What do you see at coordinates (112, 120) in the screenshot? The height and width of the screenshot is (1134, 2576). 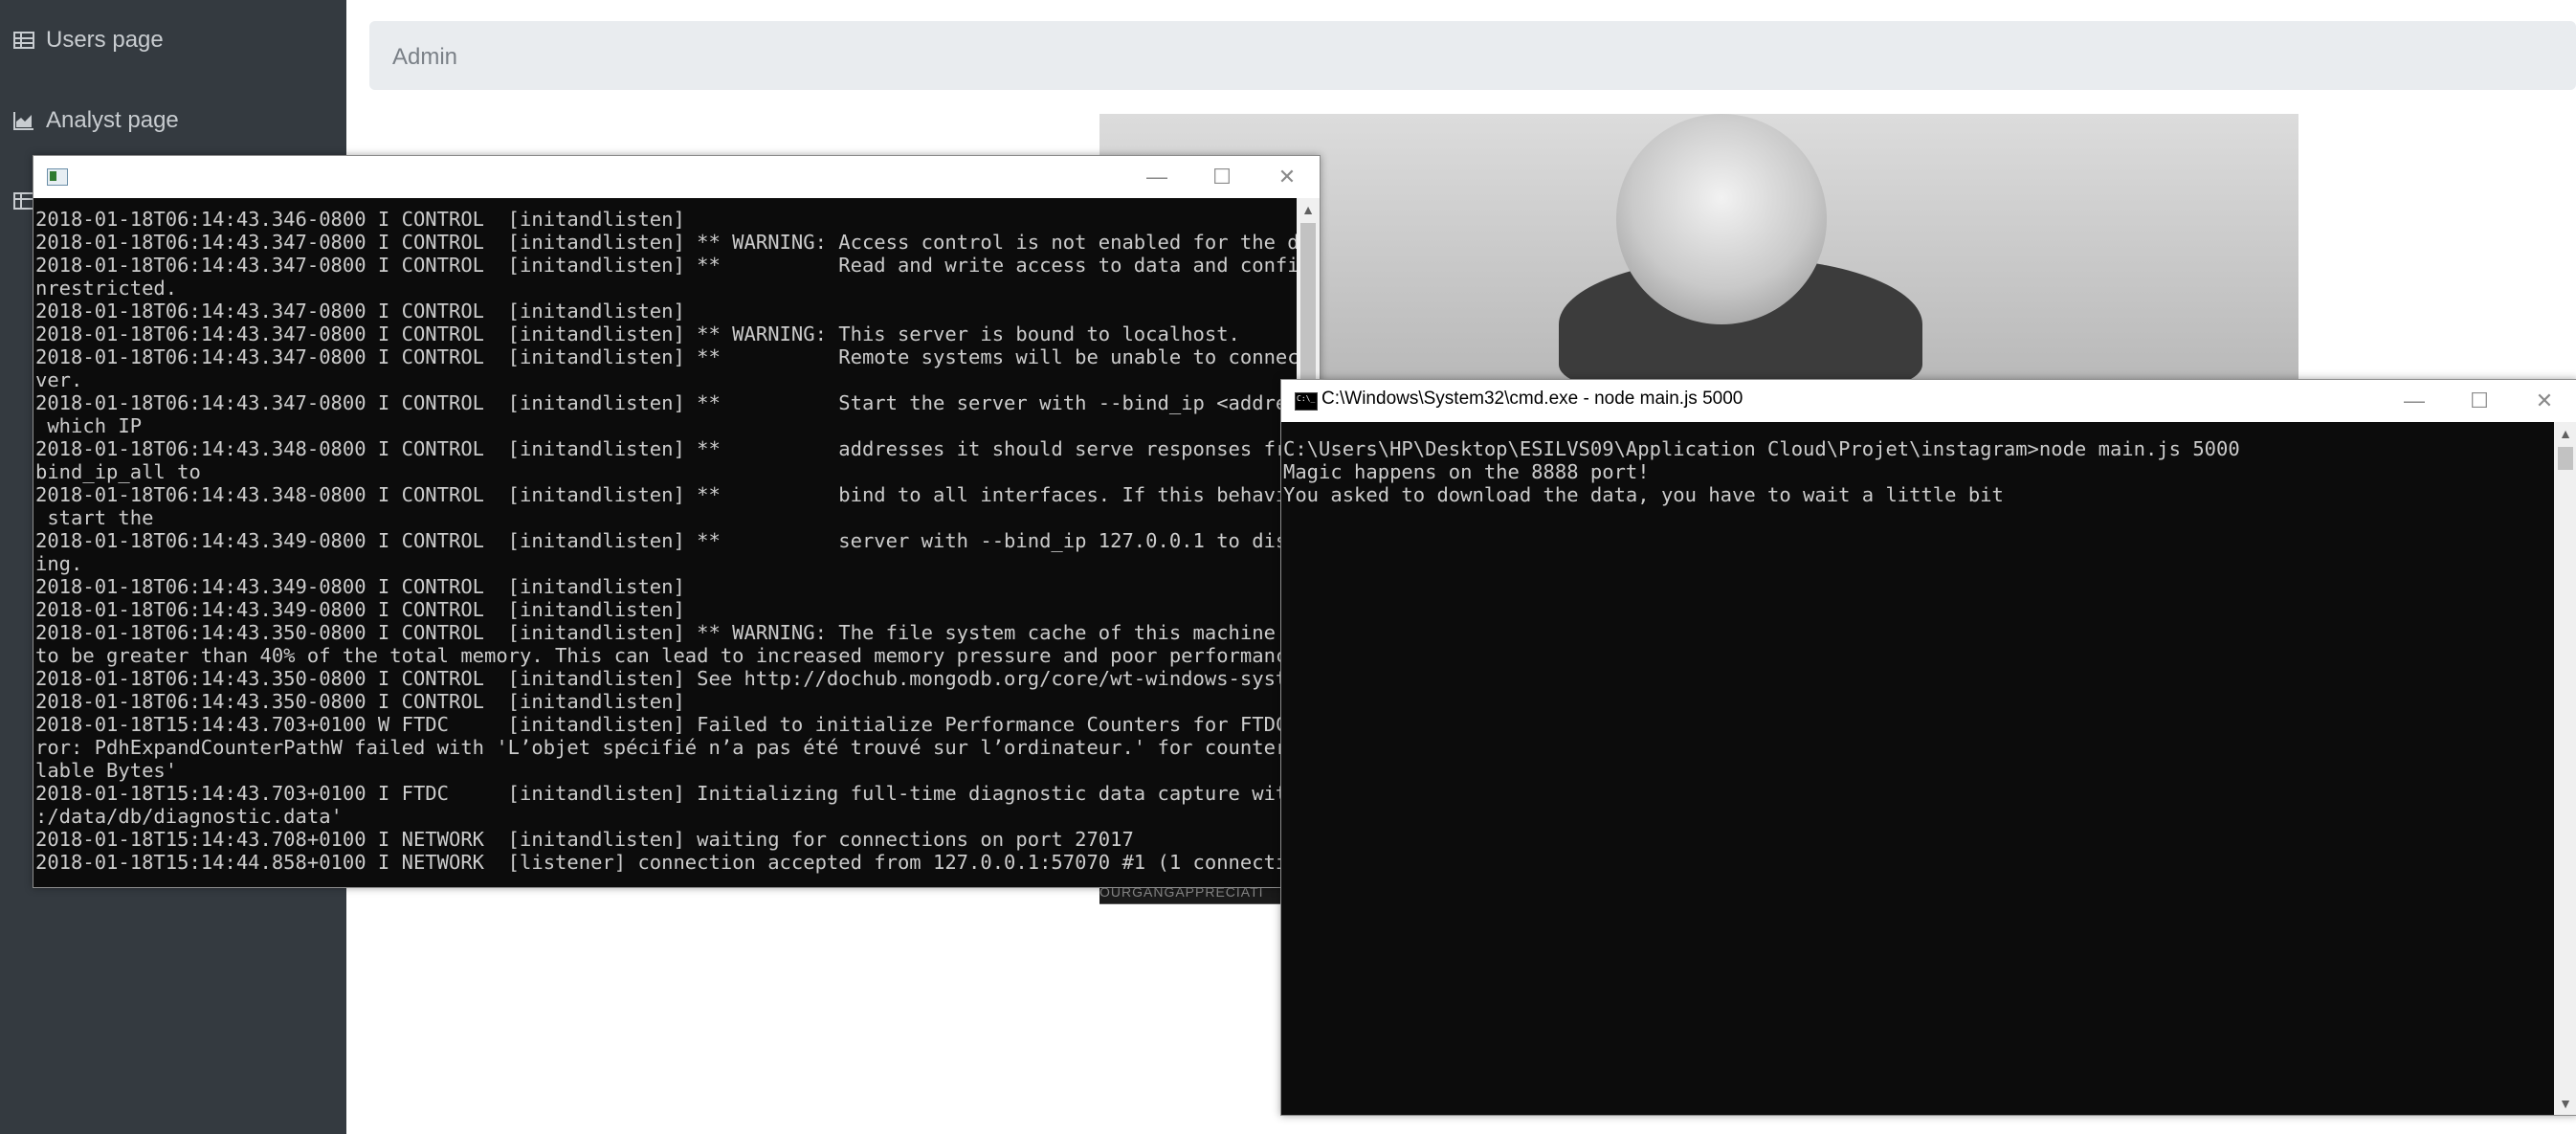 I see `sidebar-item-label: Analyst page` at bounding box center [112, 120].